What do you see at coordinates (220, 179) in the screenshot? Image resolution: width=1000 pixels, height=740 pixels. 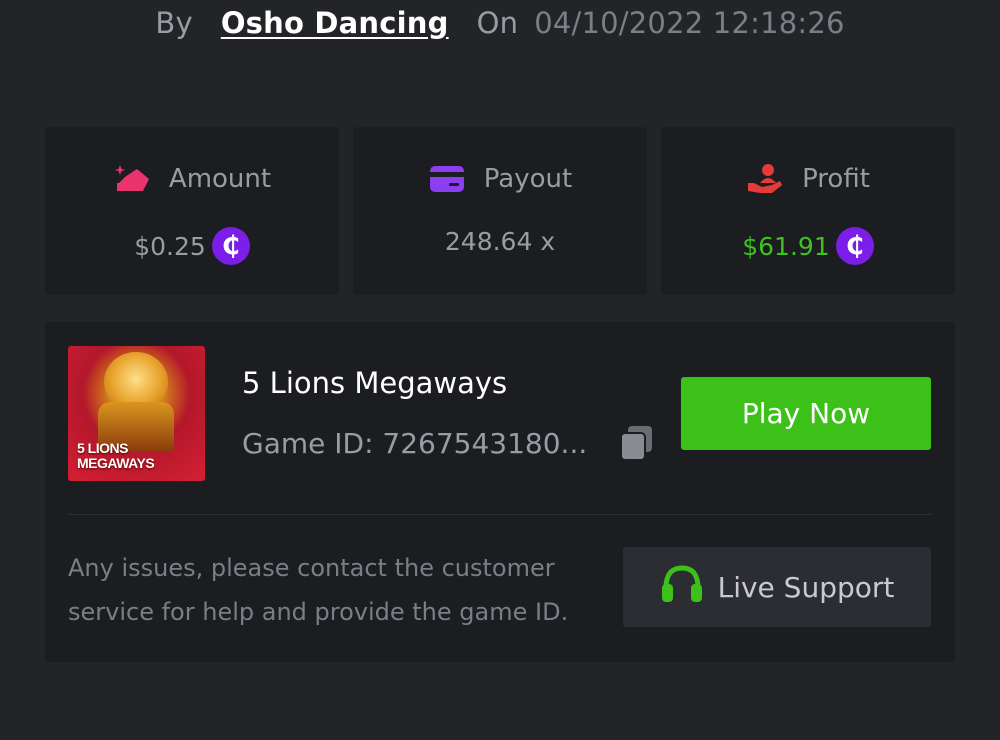 I see `amount-label: Amount` at bounding box center [220, 179].